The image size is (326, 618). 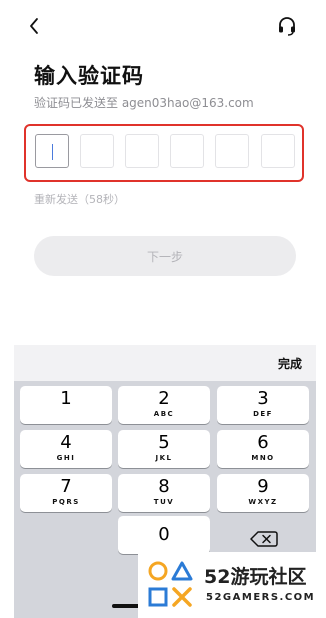 What do you see at coordinates (263, 405) in the screenshot?
I see `key-3: 3 DEF` at bounding box center [263, 405].